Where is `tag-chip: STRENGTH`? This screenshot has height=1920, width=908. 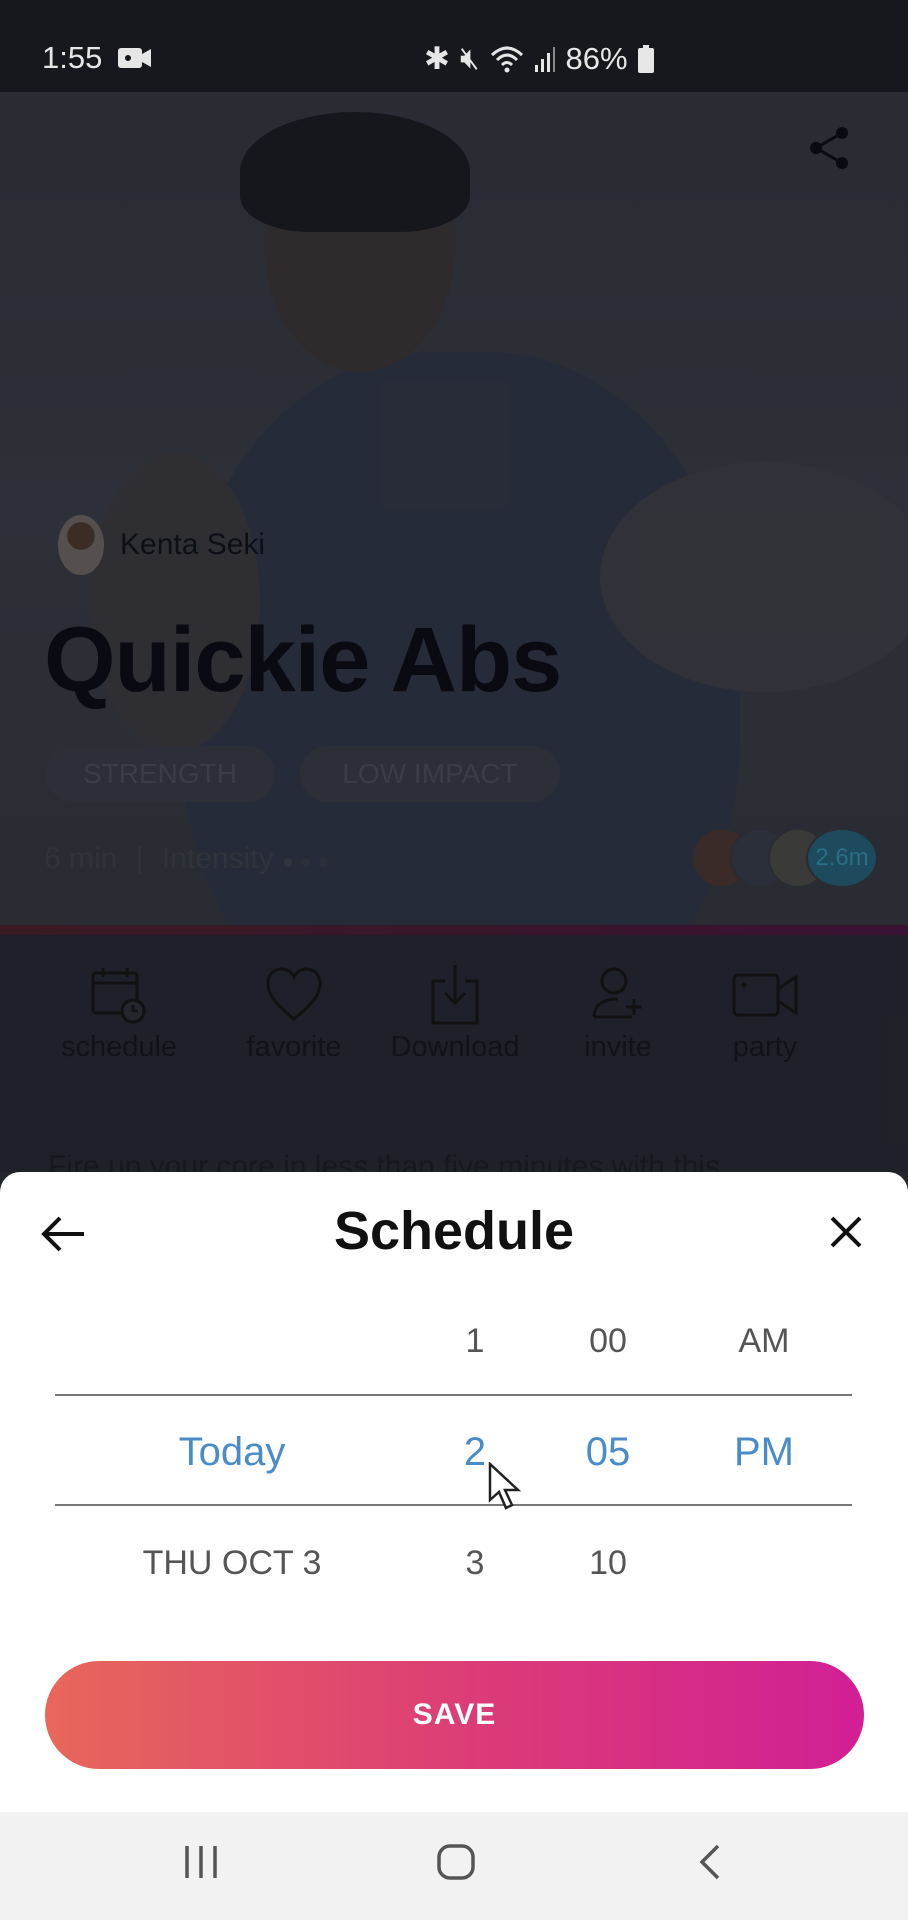 tag-chip: STRENGTH is located at coordinates (160, 774).